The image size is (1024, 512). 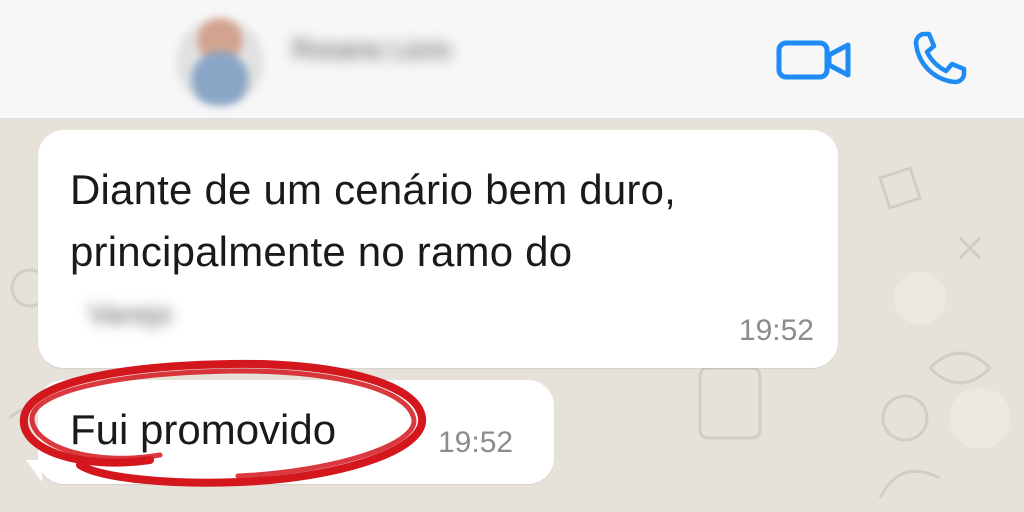 I want to click on voice-call-button, so click(x=940, y=58).